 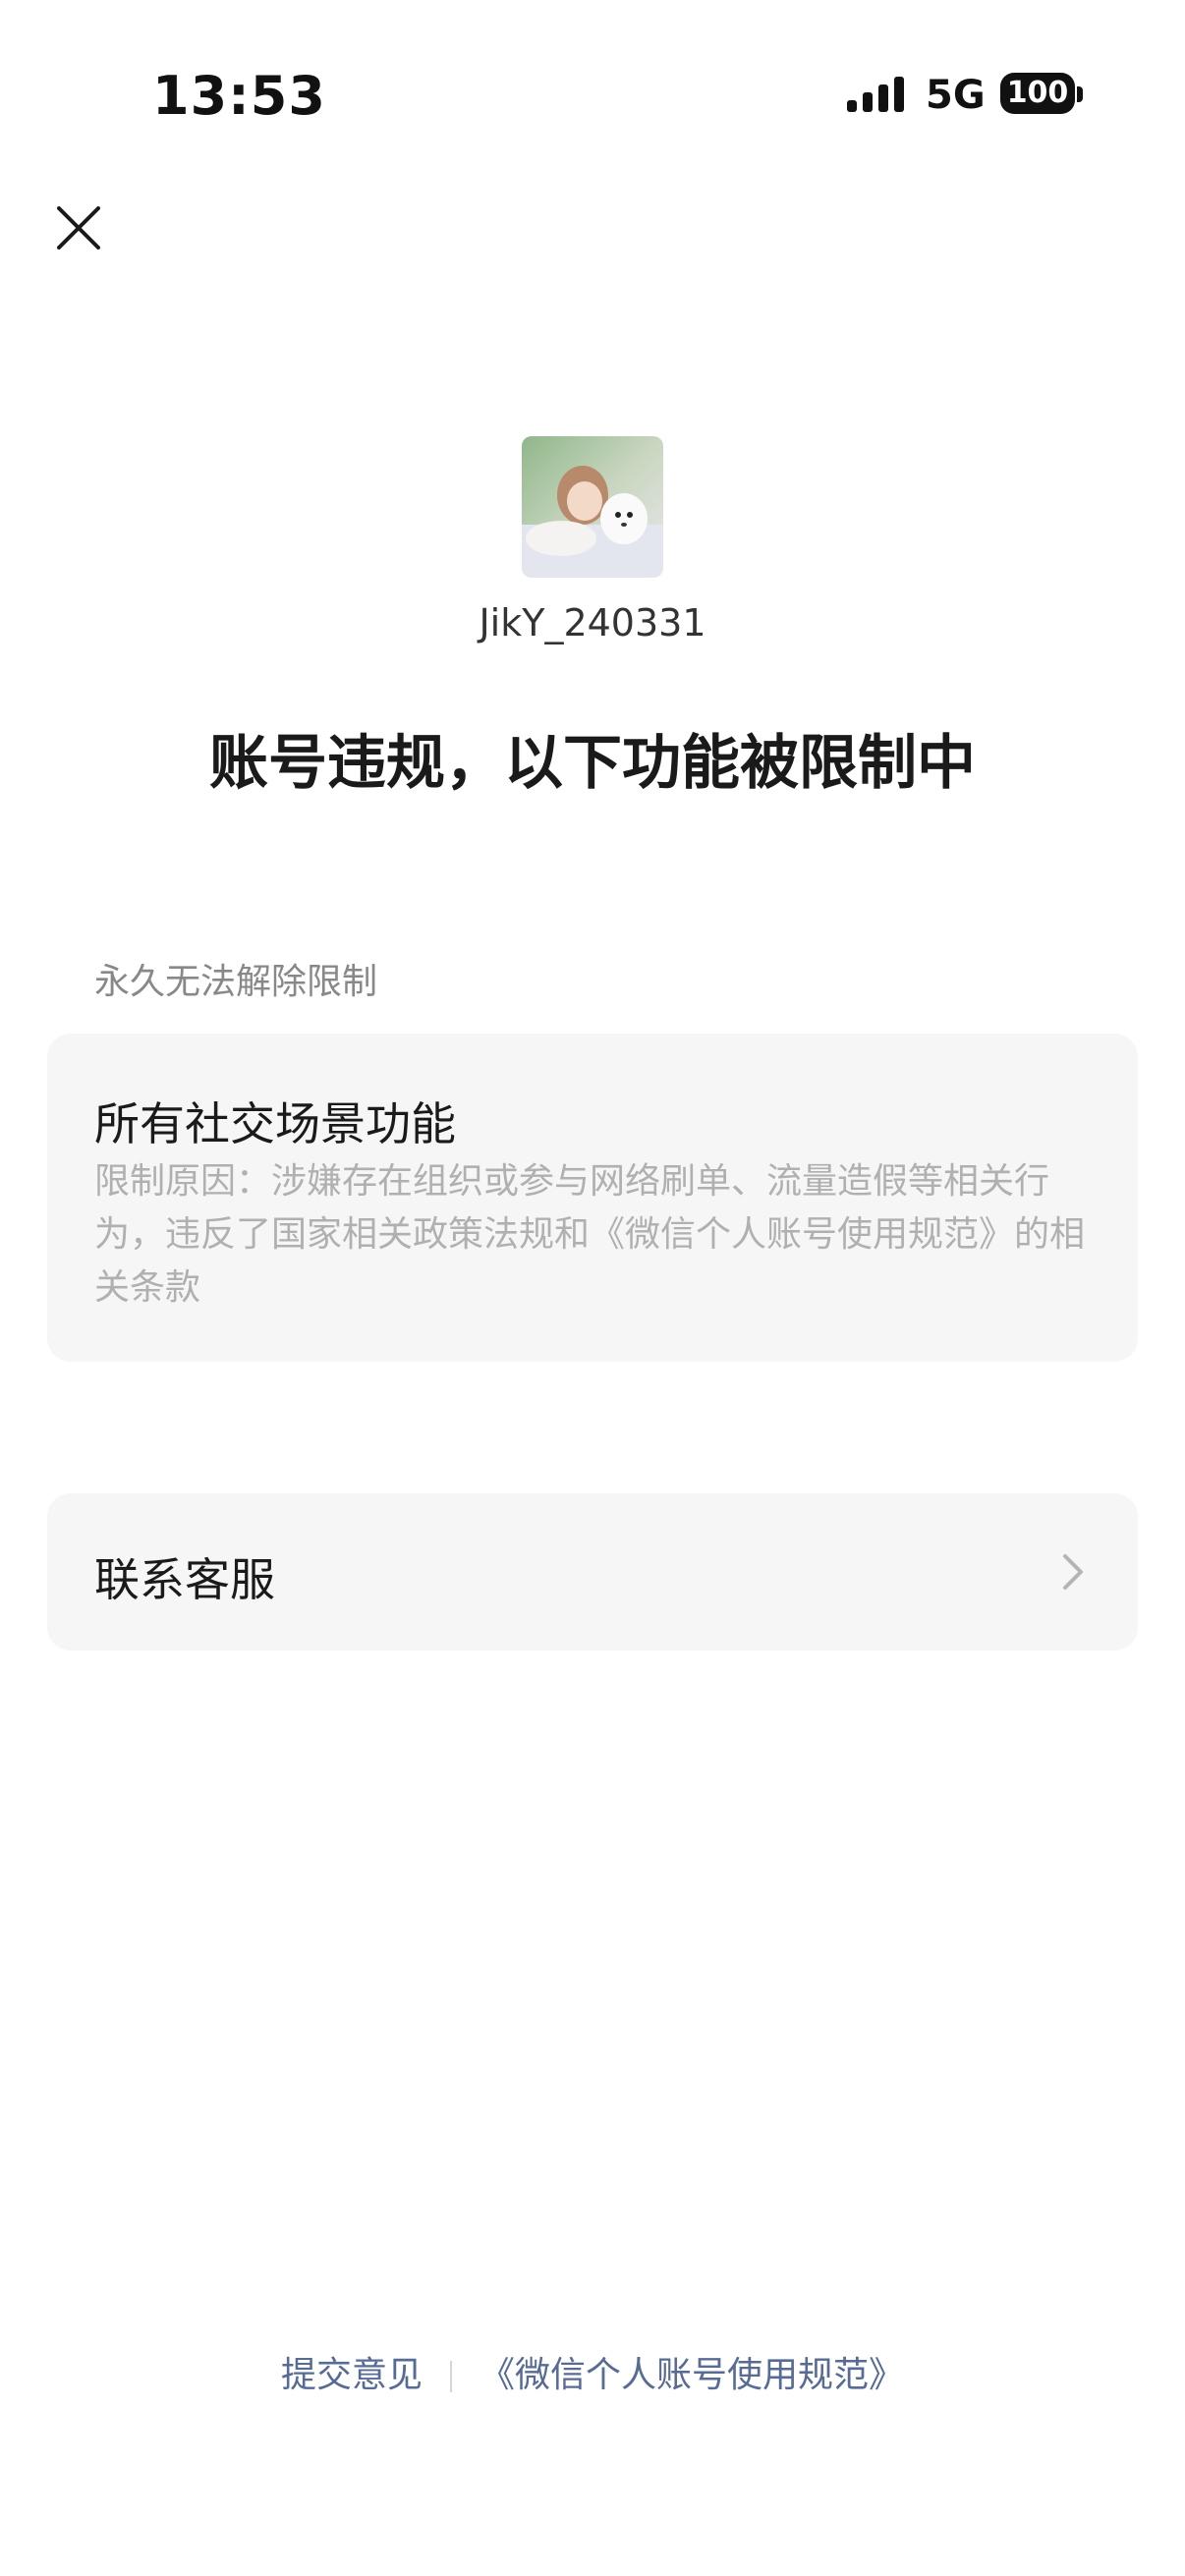 I want to click on status-bar: 13:53 5G 100, so click(x=592, y=93).